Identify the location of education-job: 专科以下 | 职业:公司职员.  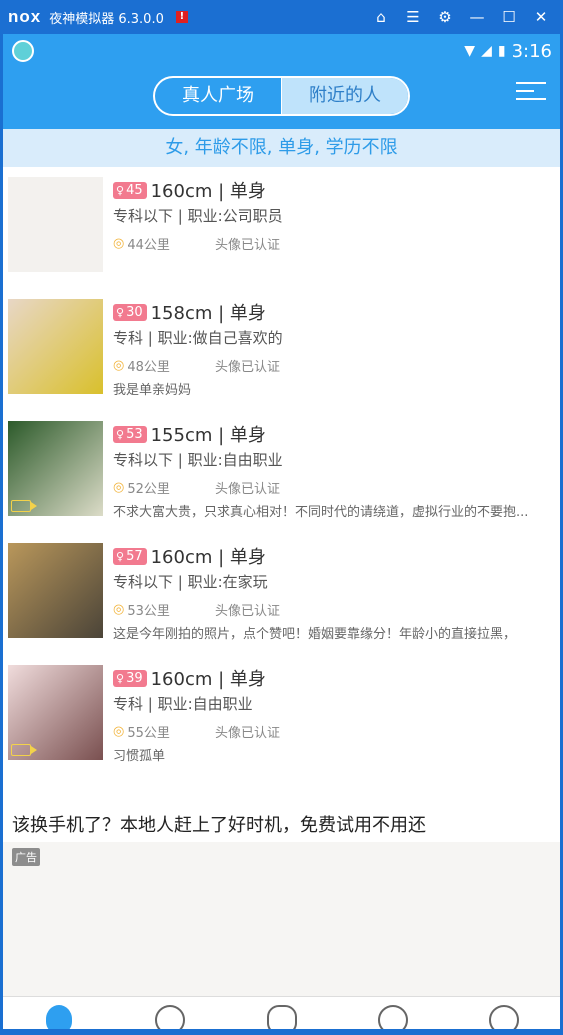
(198, 216).